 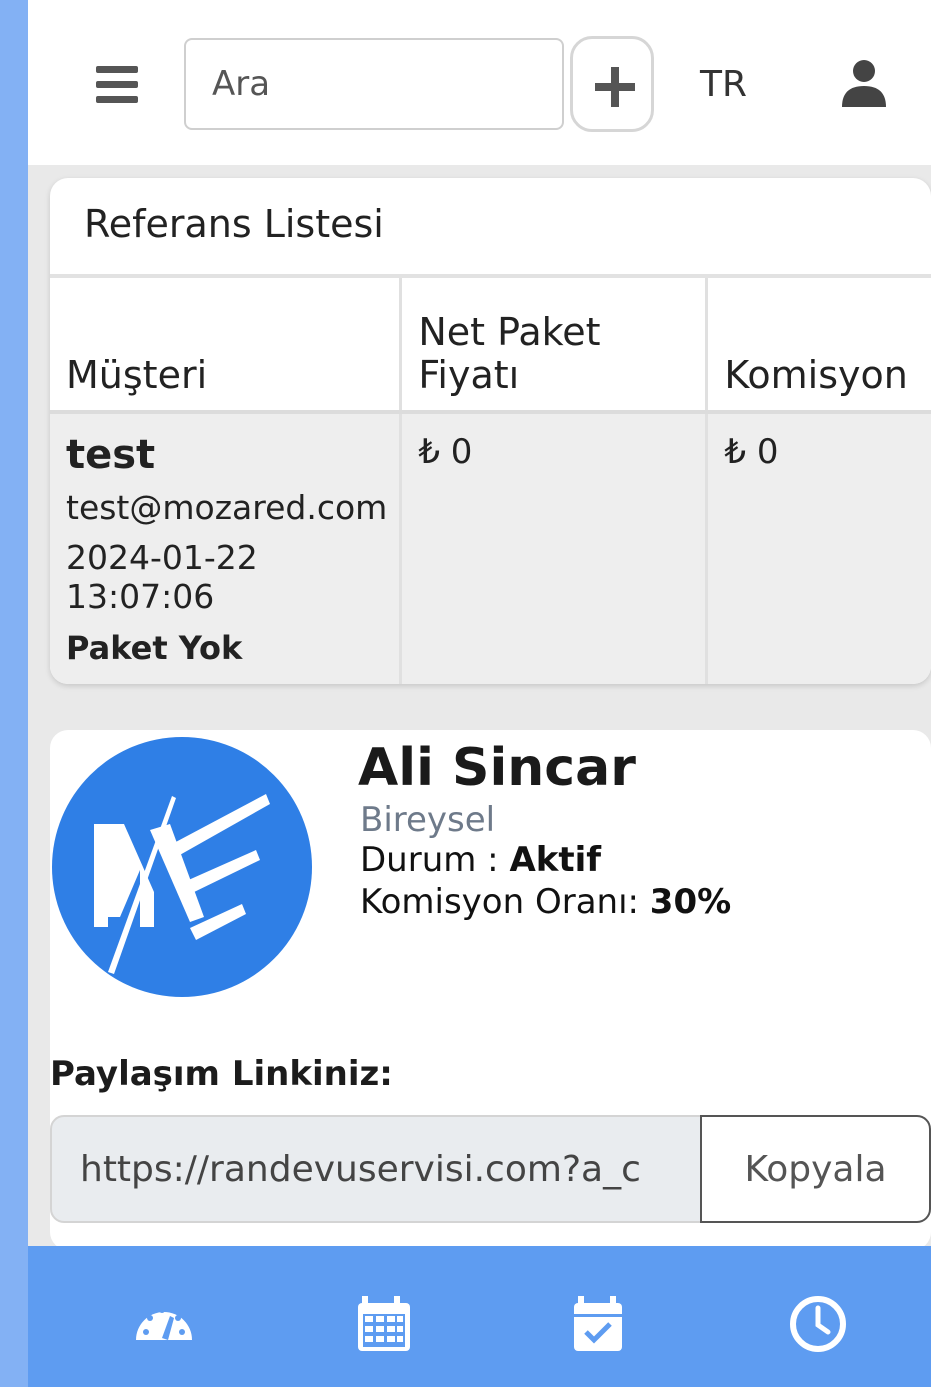 What do you see at coordinates (154, 647) in the screenshot?
I see `customer-package: Paket Yok` at bounding box center [154, 647].